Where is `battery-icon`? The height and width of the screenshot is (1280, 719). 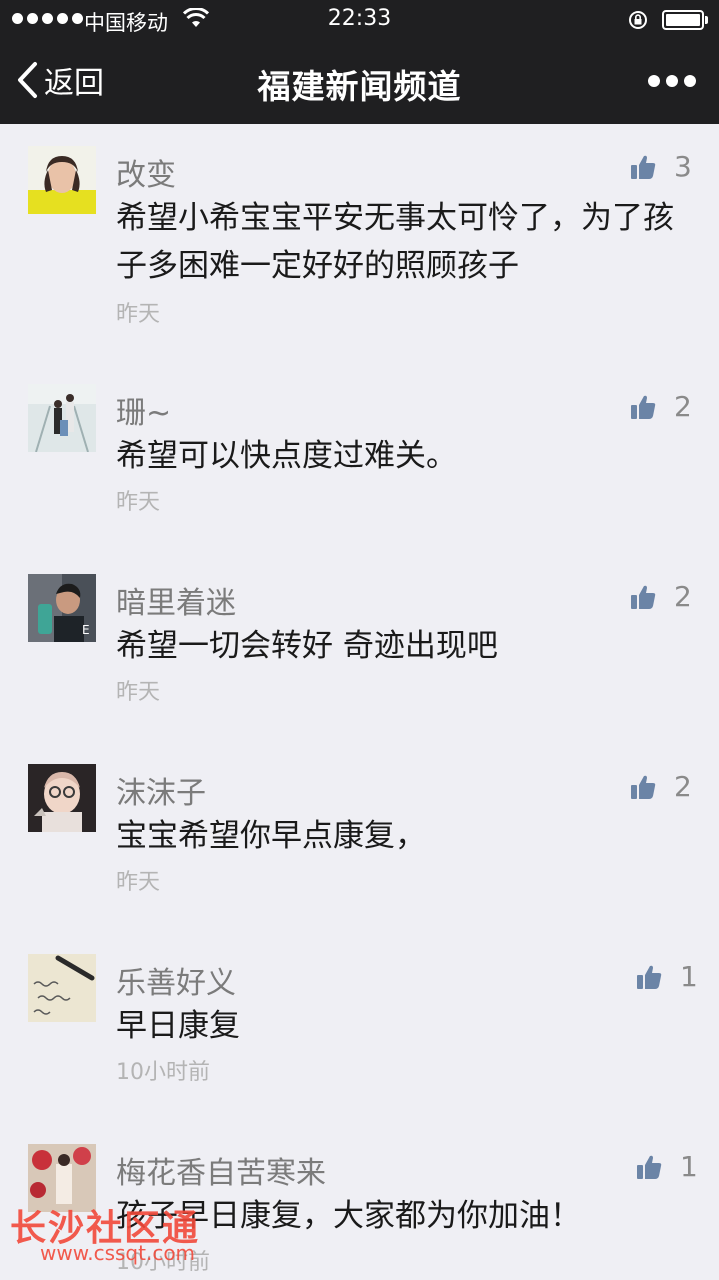
battery-icon is located at coordinates (683, 20).